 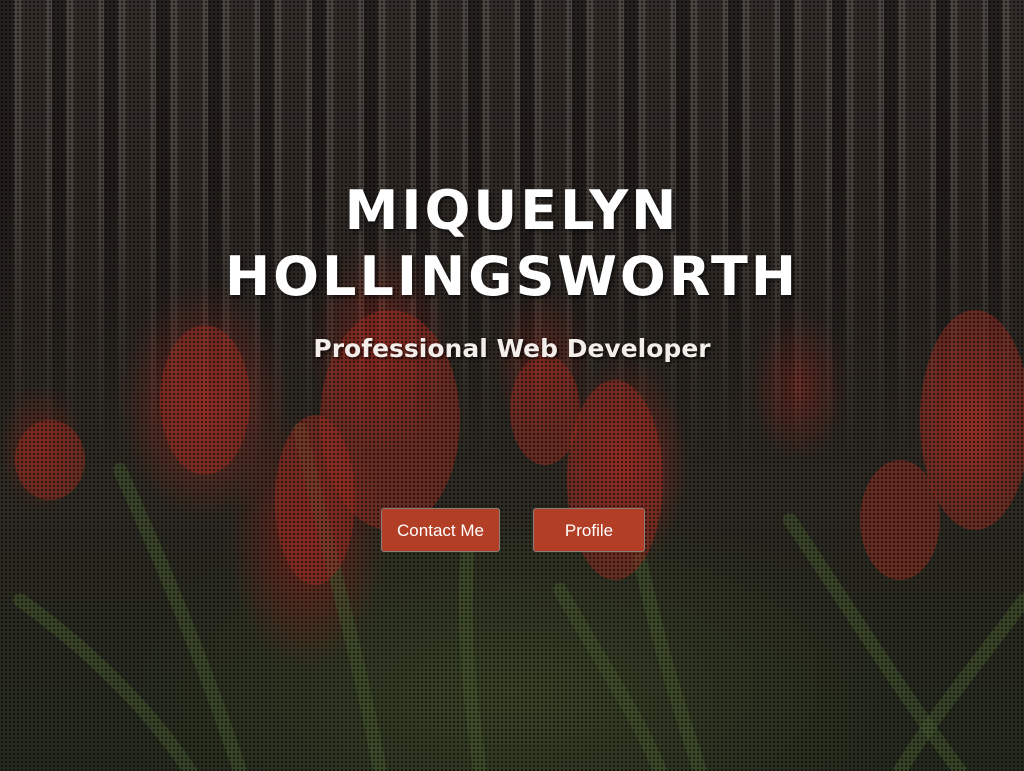 What do you see at coordinates (589, 530) in the screenshot?
I see `profile-button: Profile` at bounding box center [589, 530].